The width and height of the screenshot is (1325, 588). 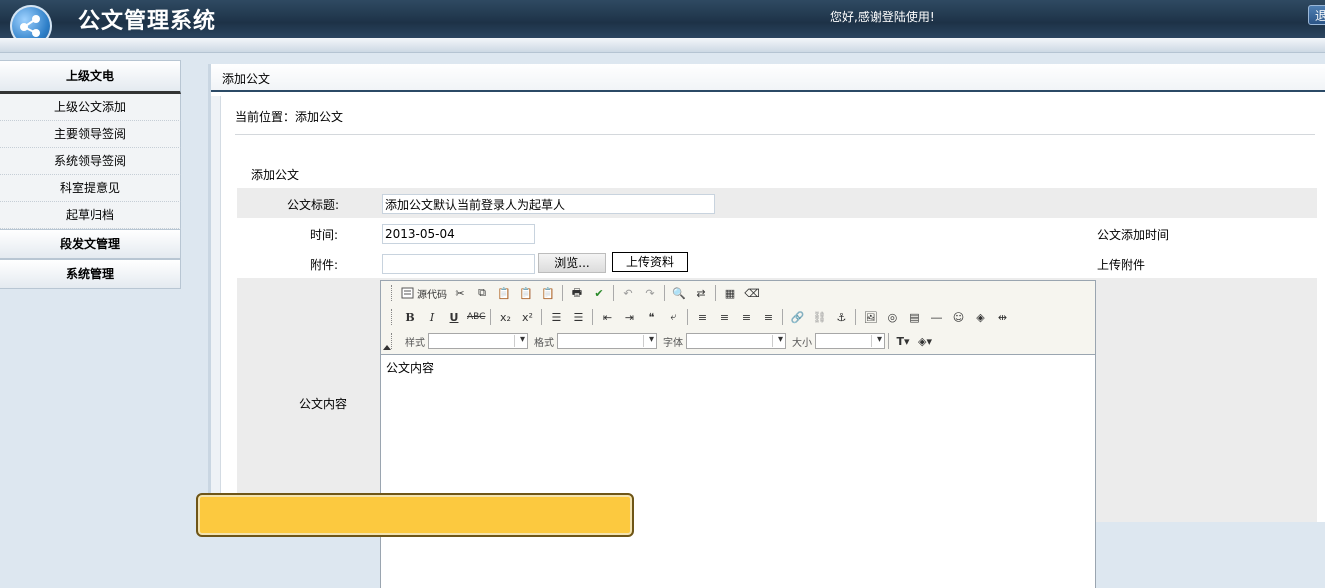 I want to click on title-label: 公文标题:, so click(x=313, y=205).